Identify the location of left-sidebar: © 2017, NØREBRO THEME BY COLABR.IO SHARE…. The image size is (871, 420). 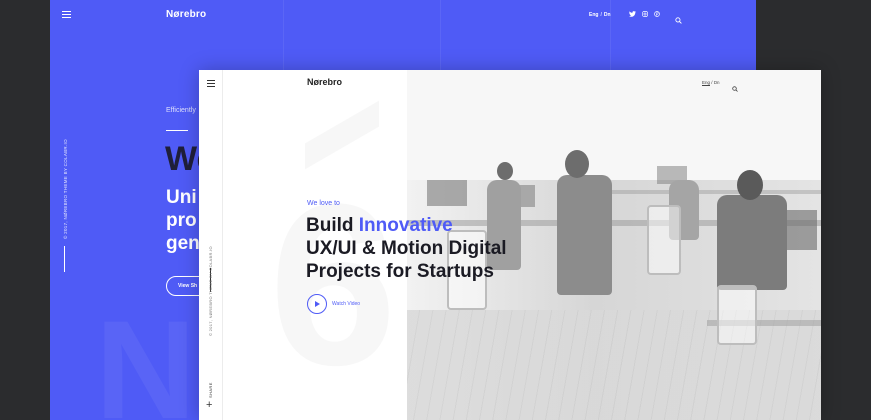
(211, 245).